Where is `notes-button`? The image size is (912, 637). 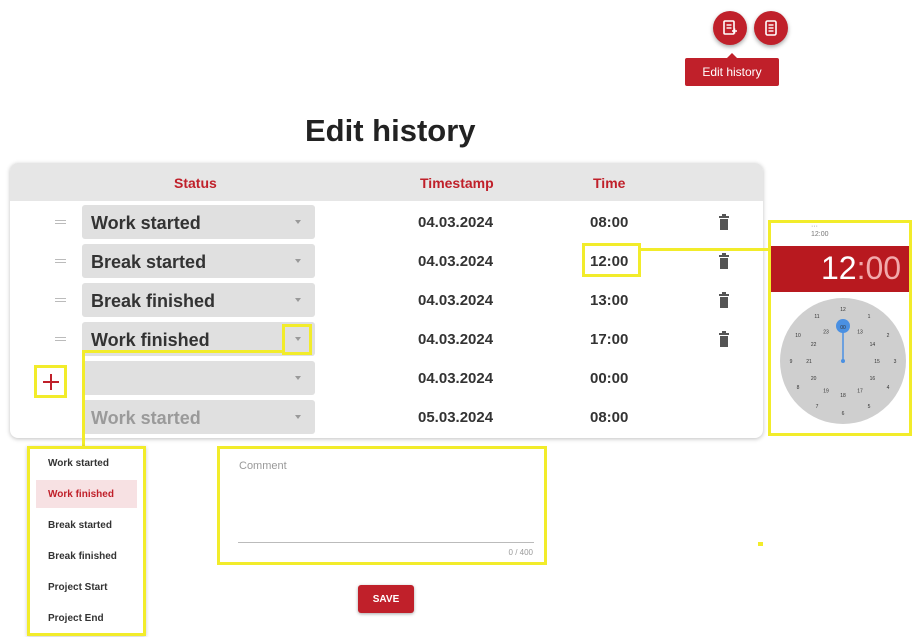 notes-button is located at coordinates (771, 28).